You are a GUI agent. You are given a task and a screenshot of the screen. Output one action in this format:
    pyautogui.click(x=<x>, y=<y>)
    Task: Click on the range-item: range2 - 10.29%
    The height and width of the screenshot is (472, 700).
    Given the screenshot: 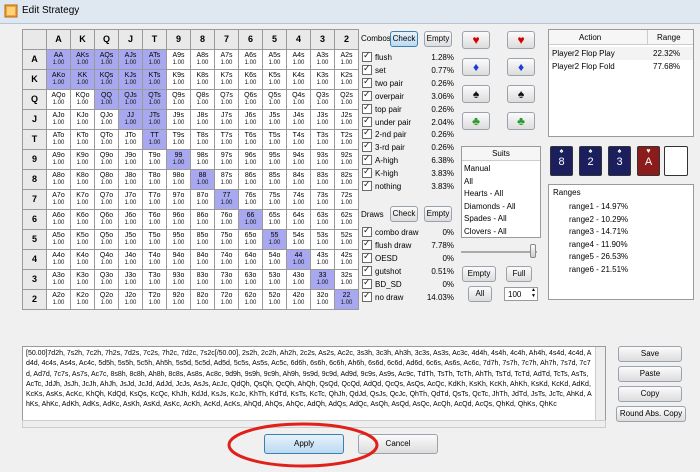 What is the action you would take?
    pyautogui.click(x=598, y=219)
    